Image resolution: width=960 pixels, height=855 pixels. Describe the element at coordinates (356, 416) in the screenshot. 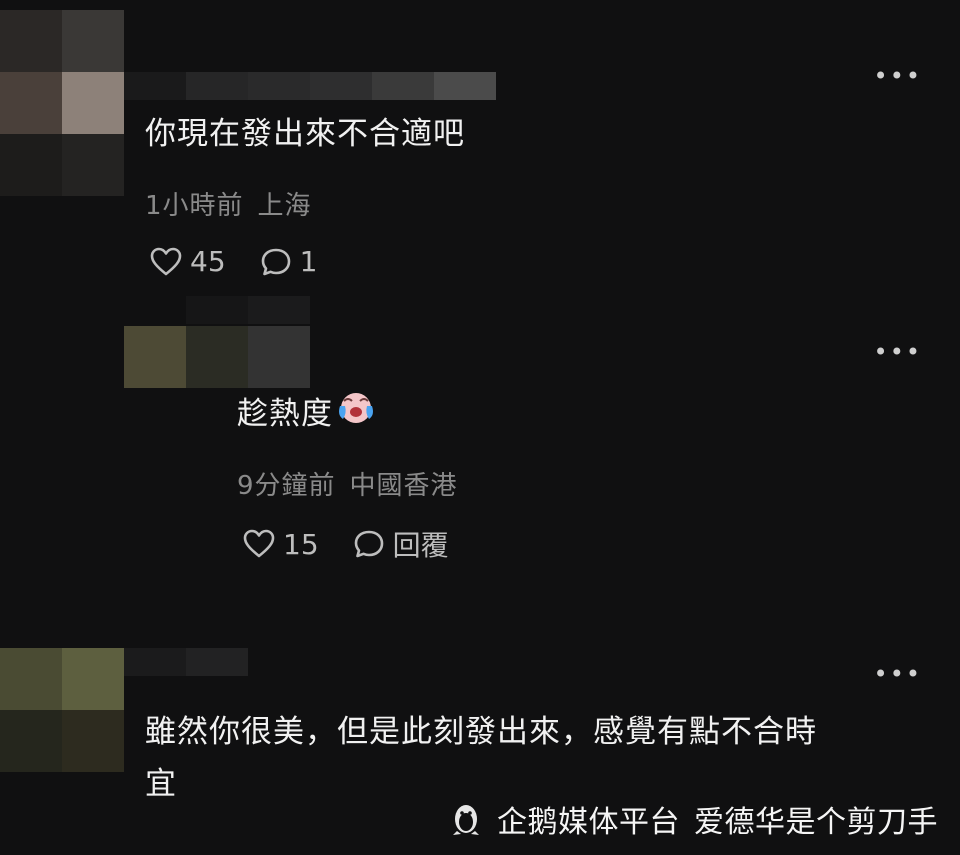

I see `crying-face-icon` at that location.